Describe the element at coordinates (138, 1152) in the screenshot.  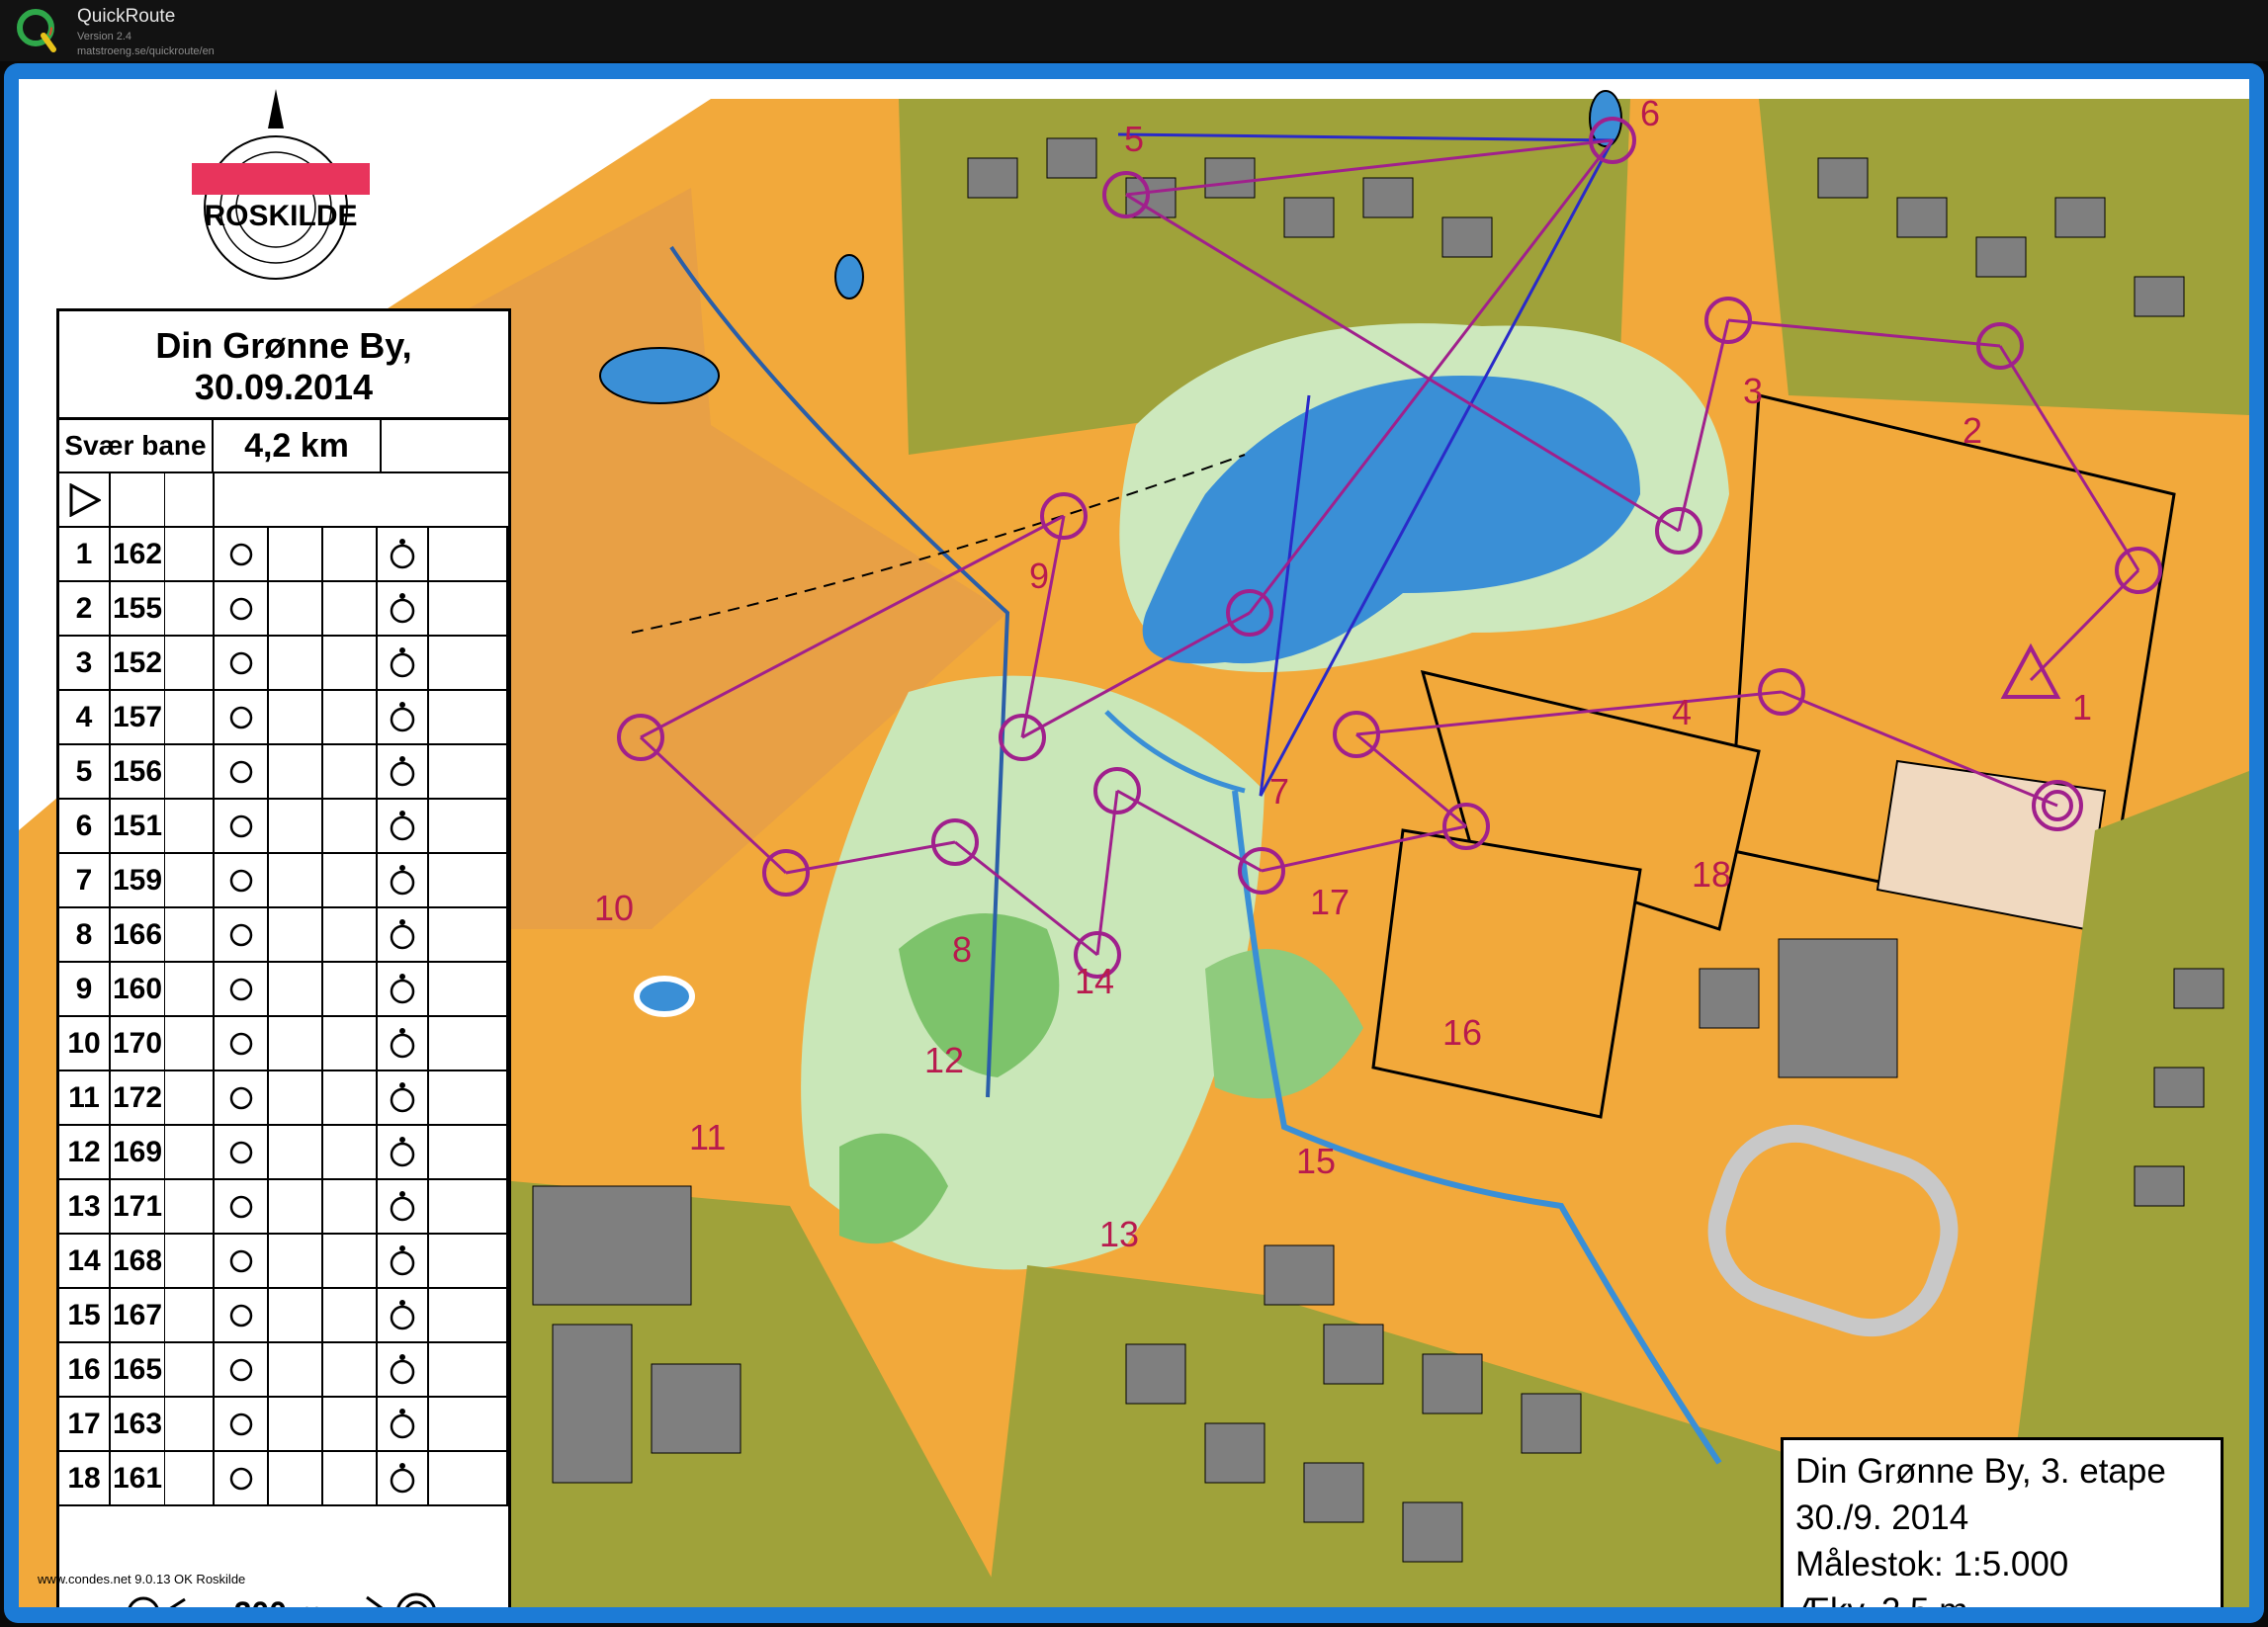
I see `control-code: 169` at that location.